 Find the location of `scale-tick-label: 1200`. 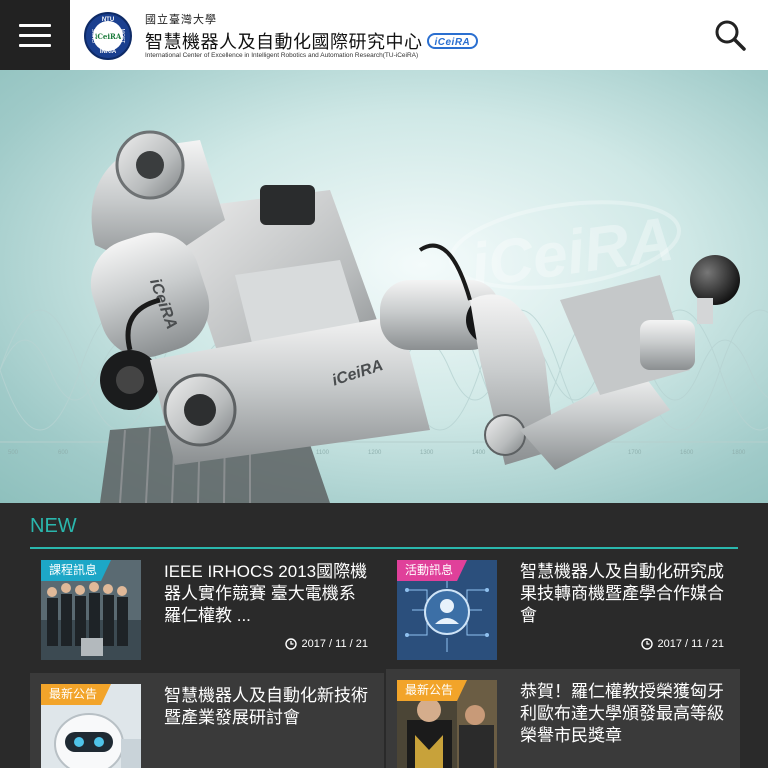

scale-tick-label: 1200 is located at coordinates (375, 453).